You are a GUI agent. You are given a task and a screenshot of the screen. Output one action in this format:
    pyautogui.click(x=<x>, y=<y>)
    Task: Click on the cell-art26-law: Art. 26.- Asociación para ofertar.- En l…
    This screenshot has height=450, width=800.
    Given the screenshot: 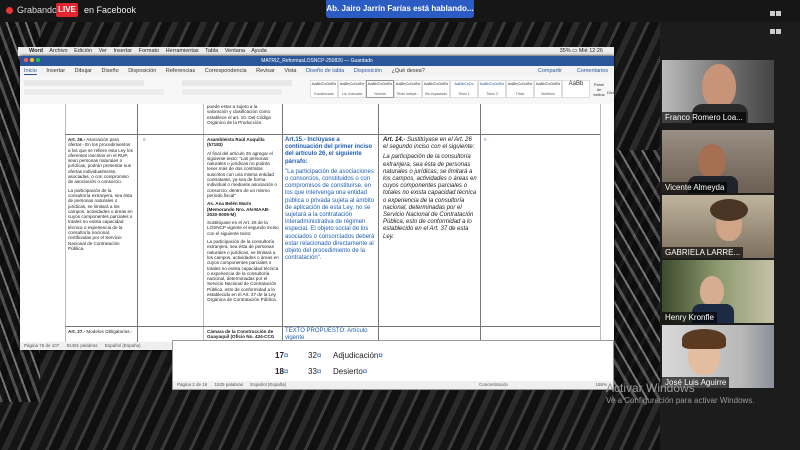 What is the action you would take?
    pyautogui.click(x=101, y=195)
    